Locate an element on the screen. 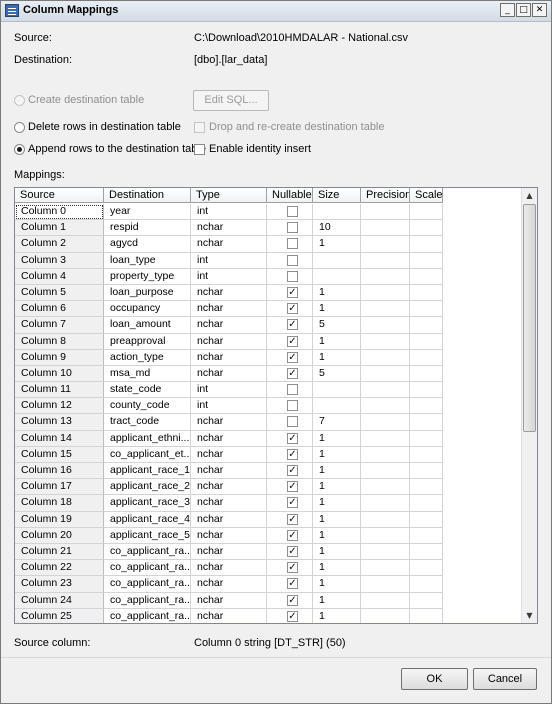 The height and width of the screenshot is (706, 554). column-header-nullable: Nullable is located at coordinates (290, 195).